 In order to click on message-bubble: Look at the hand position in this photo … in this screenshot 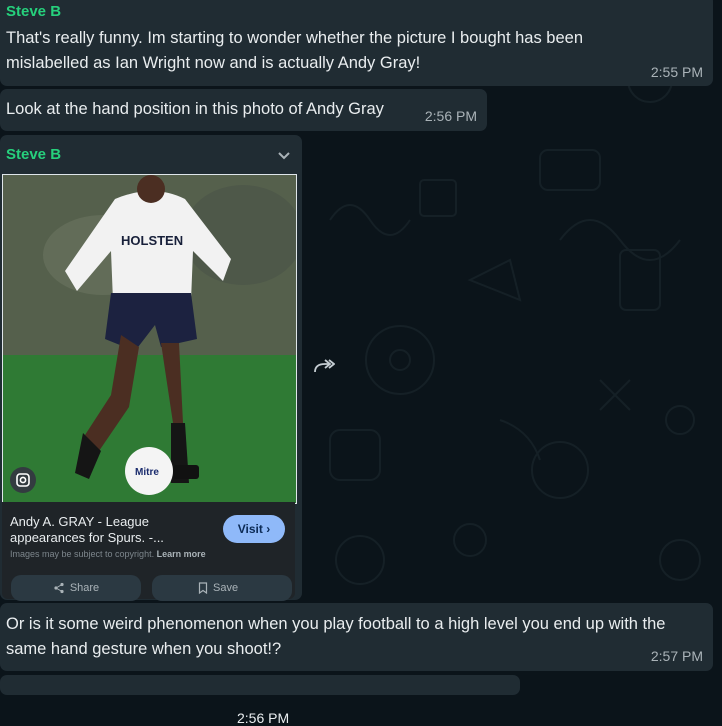, I will do `click(243, 110)`.